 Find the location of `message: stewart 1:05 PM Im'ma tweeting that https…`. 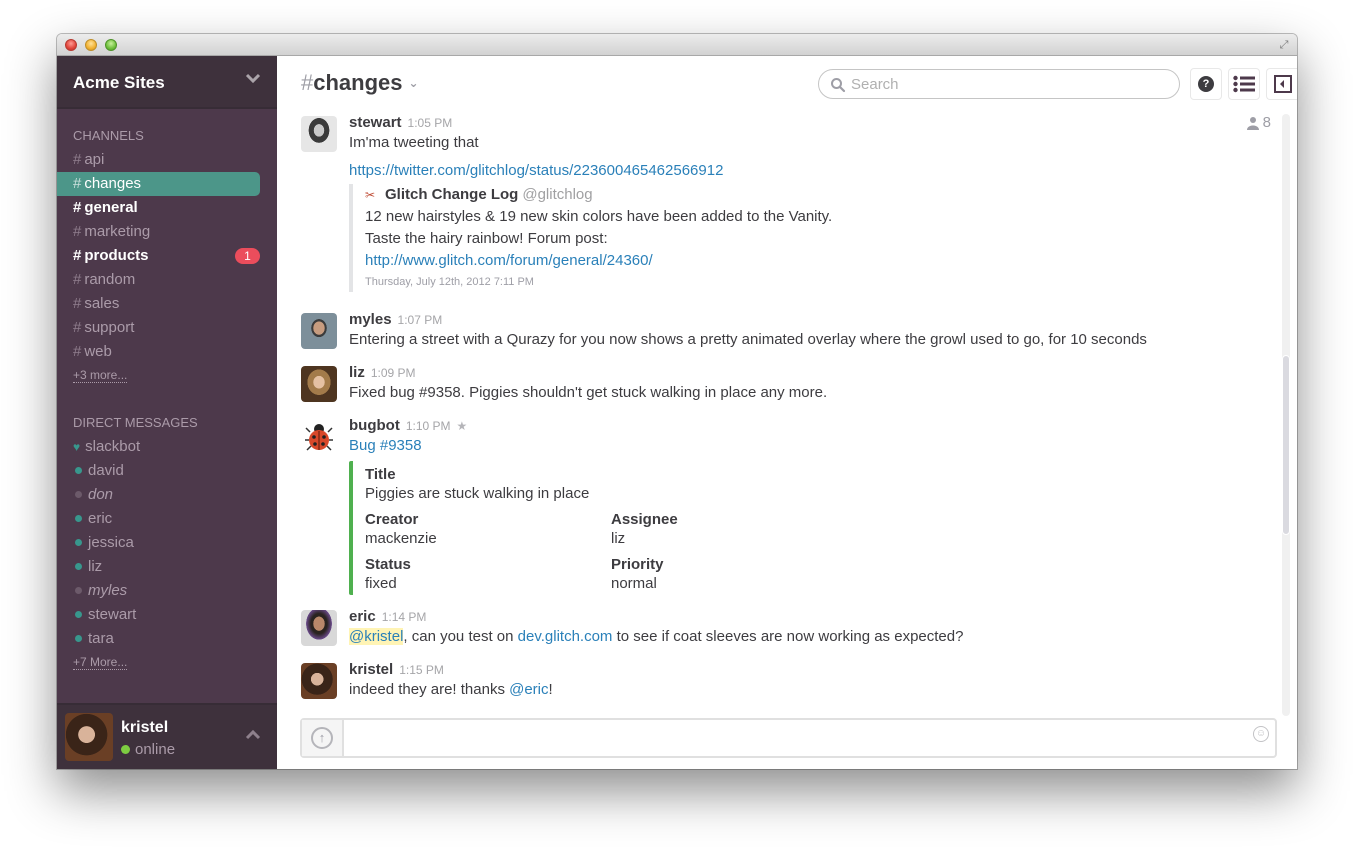

message: stewart 1:05 PM Im'ma tweeting that https… is located at coordinates (781, 203).